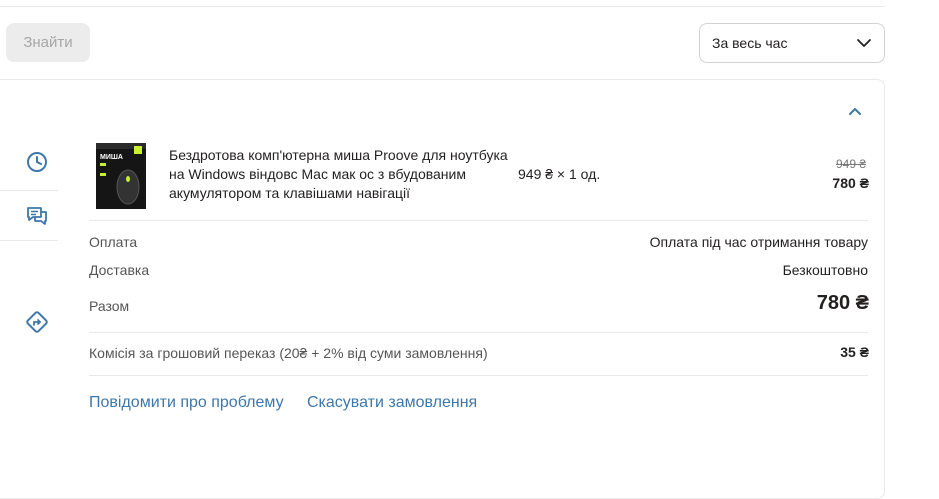 The height and width of the screenshot is (499, 939). What do you see at coordinates (559, 174) in the screenshot?
I see `product-quantity: 949 ₴ × 1 од.` at bounding box center [559, 174].